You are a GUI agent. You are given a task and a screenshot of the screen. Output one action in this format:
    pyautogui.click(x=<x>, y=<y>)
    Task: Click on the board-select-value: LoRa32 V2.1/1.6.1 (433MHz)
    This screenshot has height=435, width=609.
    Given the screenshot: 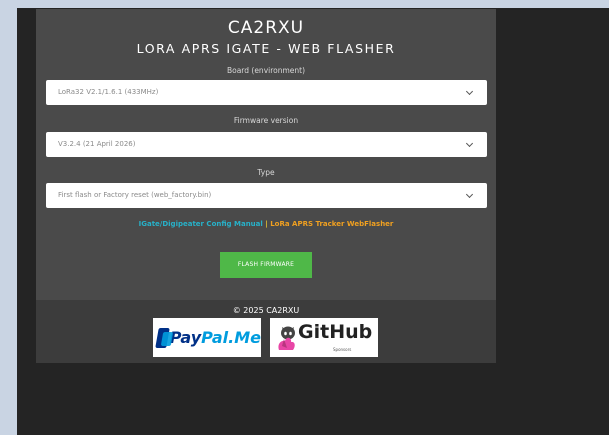 What is the action you would take?
    pyautogui.click(x=108, y=92)
    